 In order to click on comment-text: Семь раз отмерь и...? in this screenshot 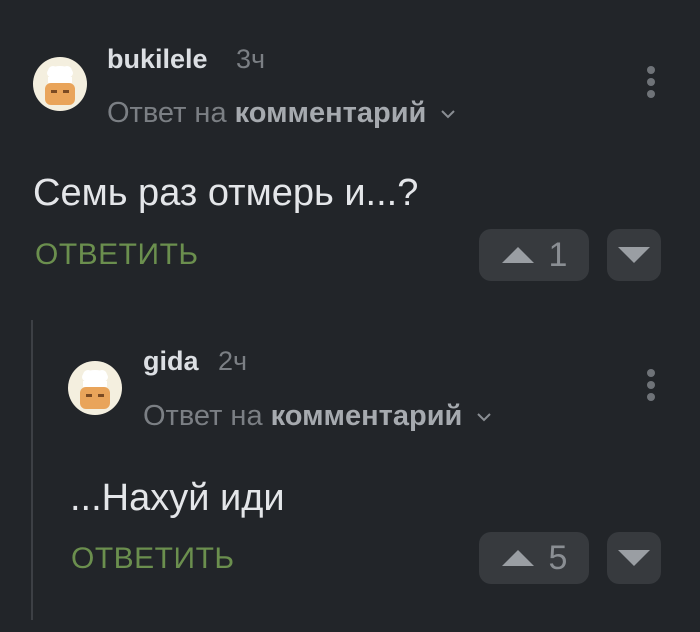, I will do `click(226, 193)`.